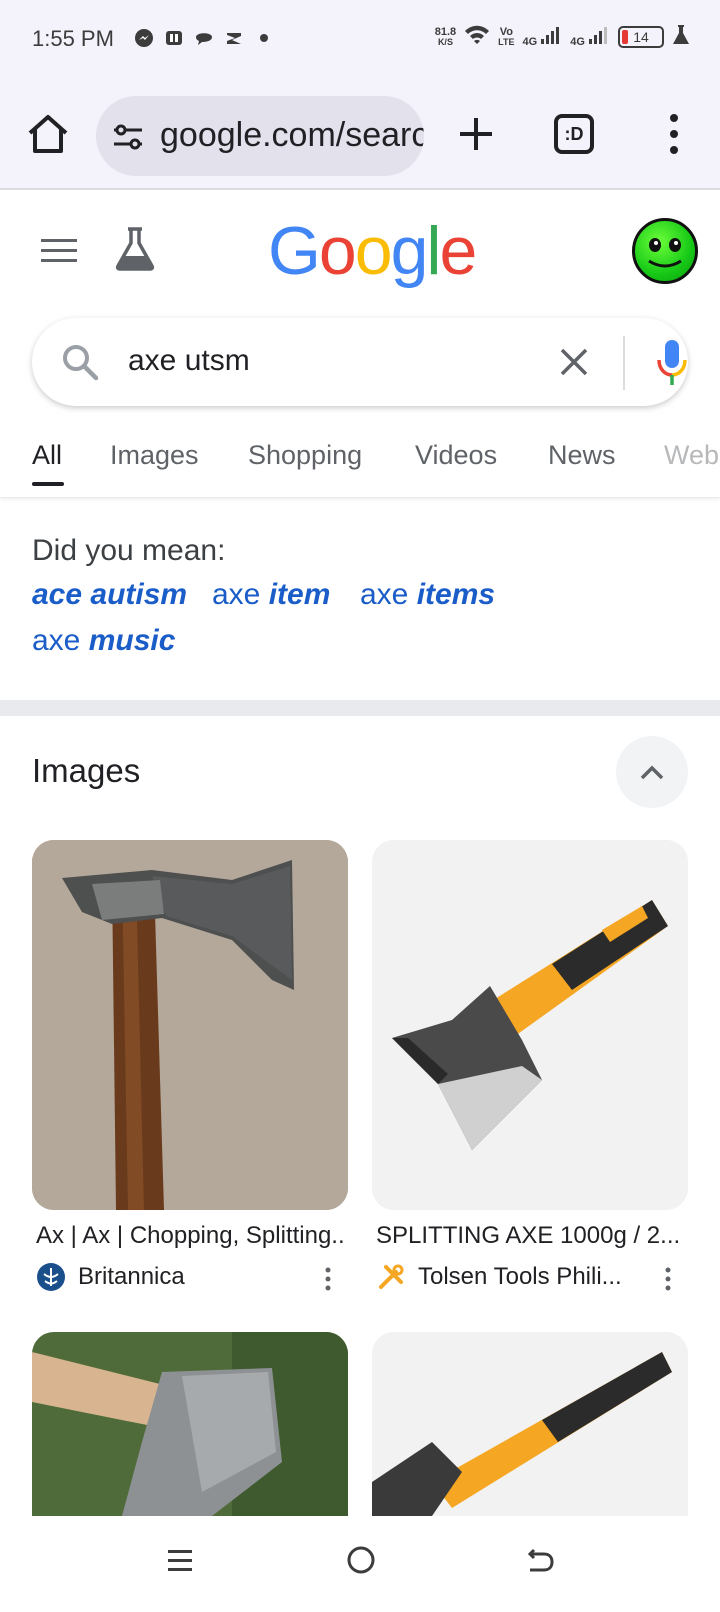 Image resolution: width=720 pixels, height=1612 pixels. I want to click on plus-icon, so click(476, 134).